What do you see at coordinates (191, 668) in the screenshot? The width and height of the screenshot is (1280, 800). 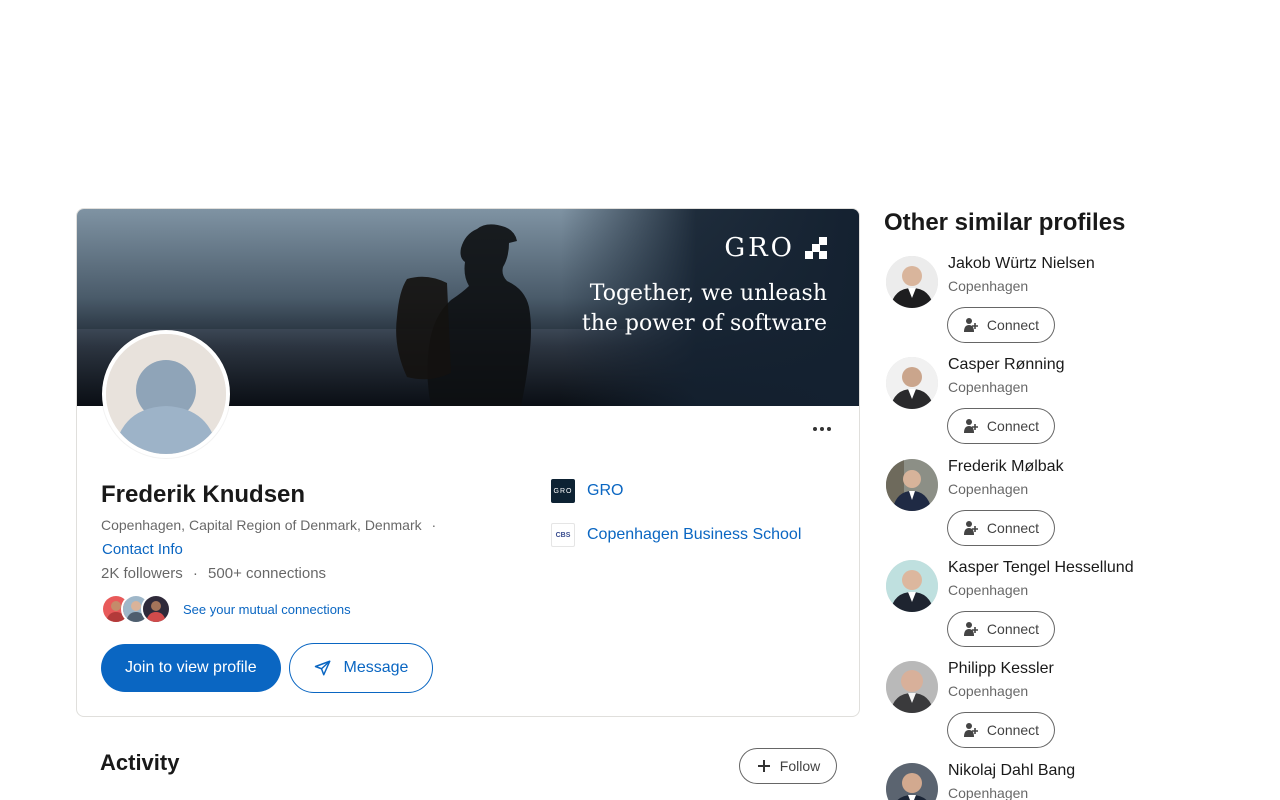 I see `join-to-view-profile-button: Join to view profile` at bounding box center [191, 668].